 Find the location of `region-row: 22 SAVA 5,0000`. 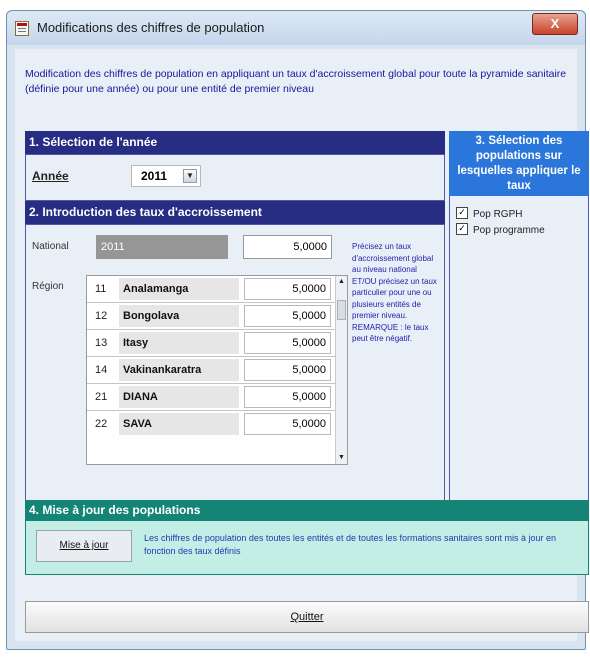

region-row: 22 SAVA 5,0000 is located at coordinates (211, 424).